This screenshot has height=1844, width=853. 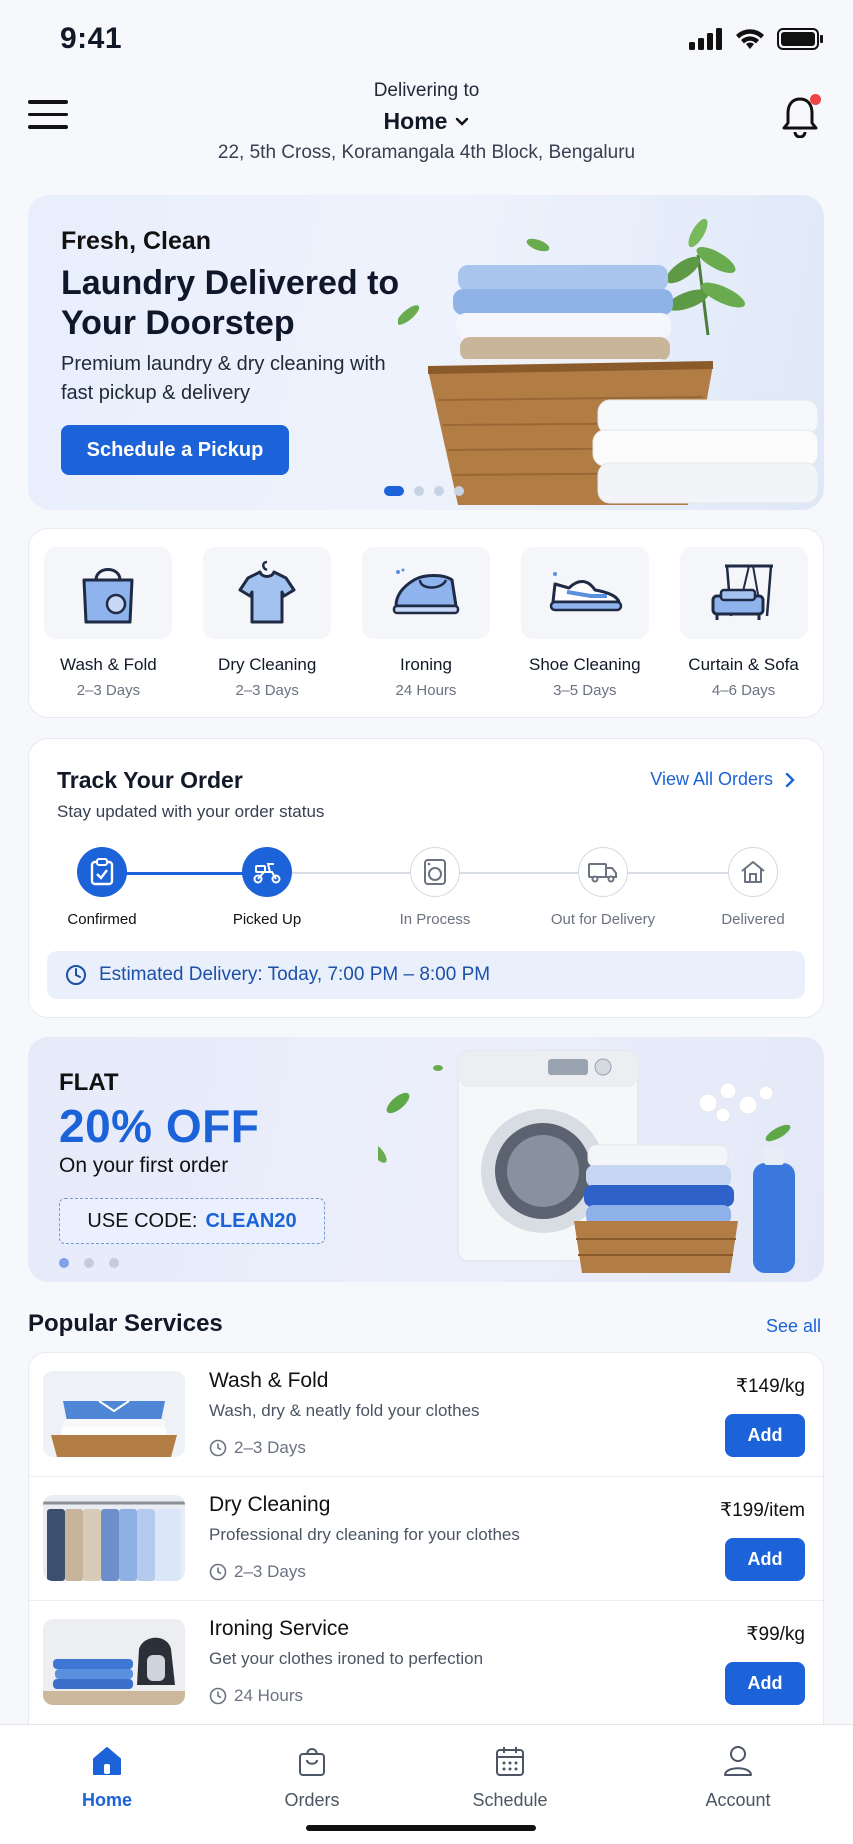 What do you see at coordinates (175, 450) in the screenshot?
I see `schedule-pickup-button: Schedule a Pickup` at bounding box center [175, 450].